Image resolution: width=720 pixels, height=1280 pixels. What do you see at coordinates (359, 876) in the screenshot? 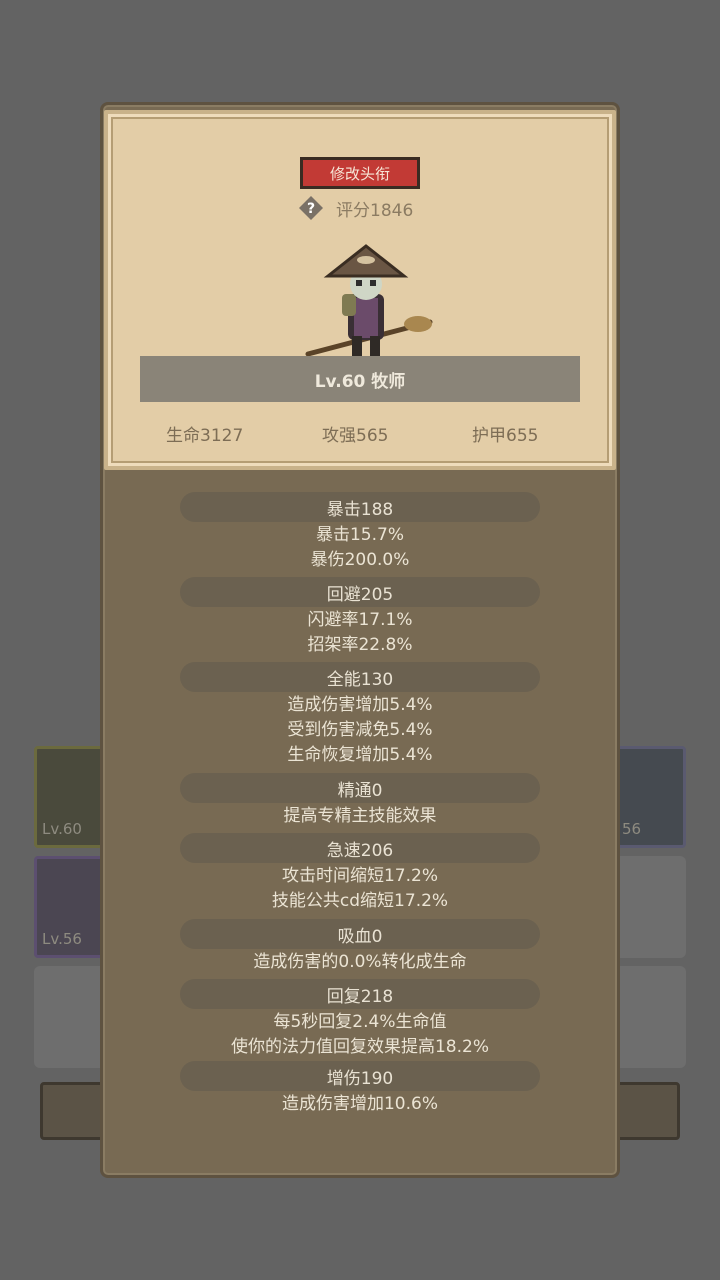
I see `stat-detail: 攻击时间缩短17.2%` at bounding box center [359, 876].